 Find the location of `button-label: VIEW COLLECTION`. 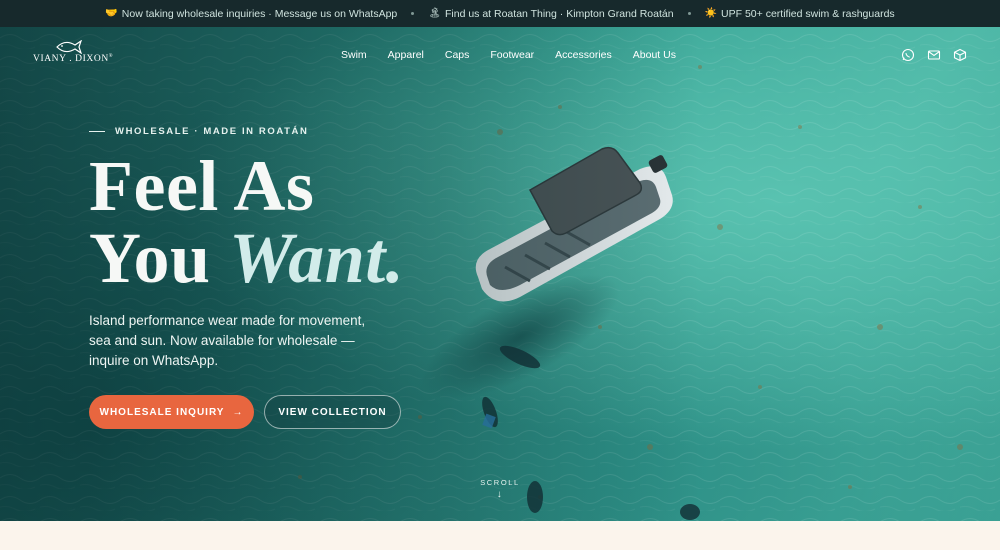

button-label: VIEW COLLECTION is located at coordinates (332, 412).